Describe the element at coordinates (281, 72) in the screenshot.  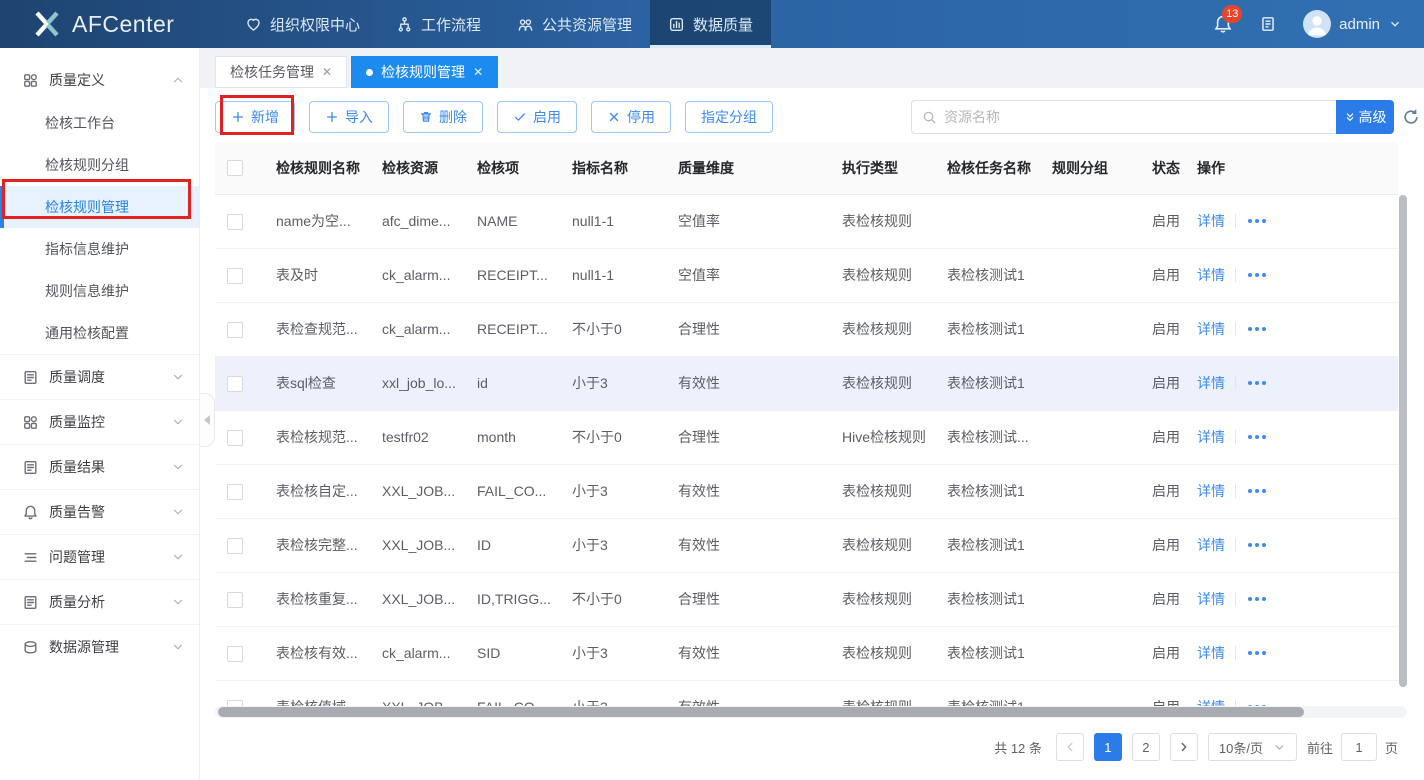
I see `tab-检核任务管理: 检核任务管理 ✕` at that location.